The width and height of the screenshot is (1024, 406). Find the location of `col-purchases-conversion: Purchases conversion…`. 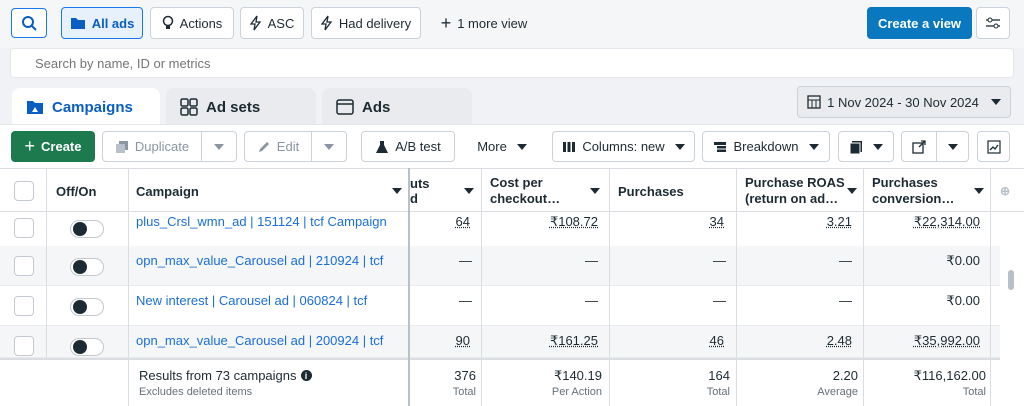

col-purchases-conversion: Purchases conversion… is located at coordinates (928, 191).